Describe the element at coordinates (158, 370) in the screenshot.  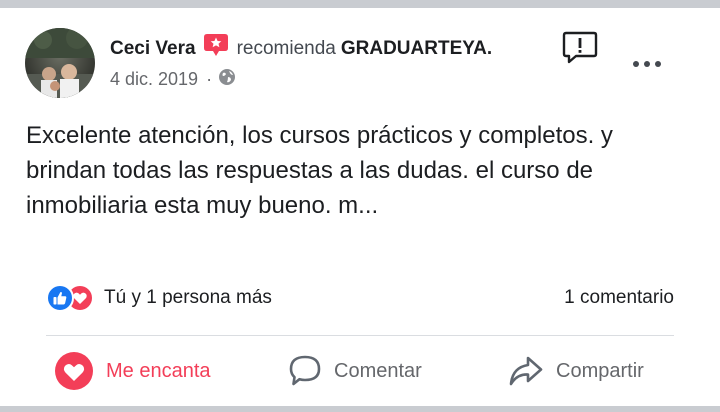
I see `love-button-label: Me encanta` at that location.